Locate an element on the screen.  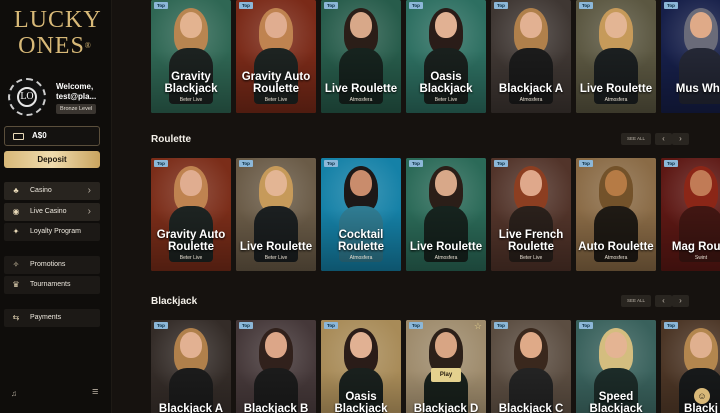
profile-section: LO Welcome, test@pla... Bronze Level is located at coordinates (58, 98).